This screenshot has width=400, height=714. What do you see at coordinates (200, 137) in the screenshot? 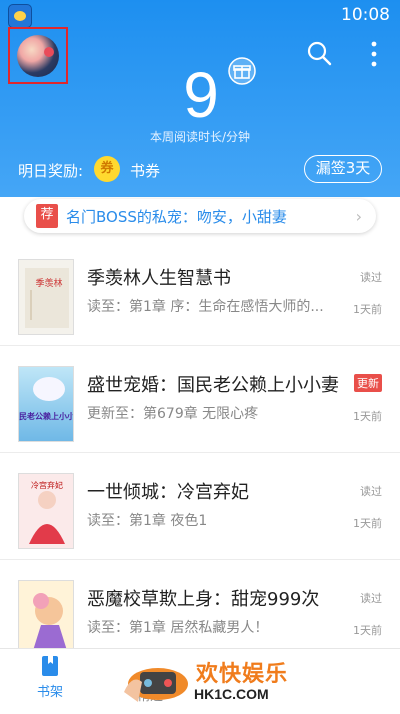
I see `weekly-reading-label: 本周阅读时长/分钟` at bounding box center [200, 137].